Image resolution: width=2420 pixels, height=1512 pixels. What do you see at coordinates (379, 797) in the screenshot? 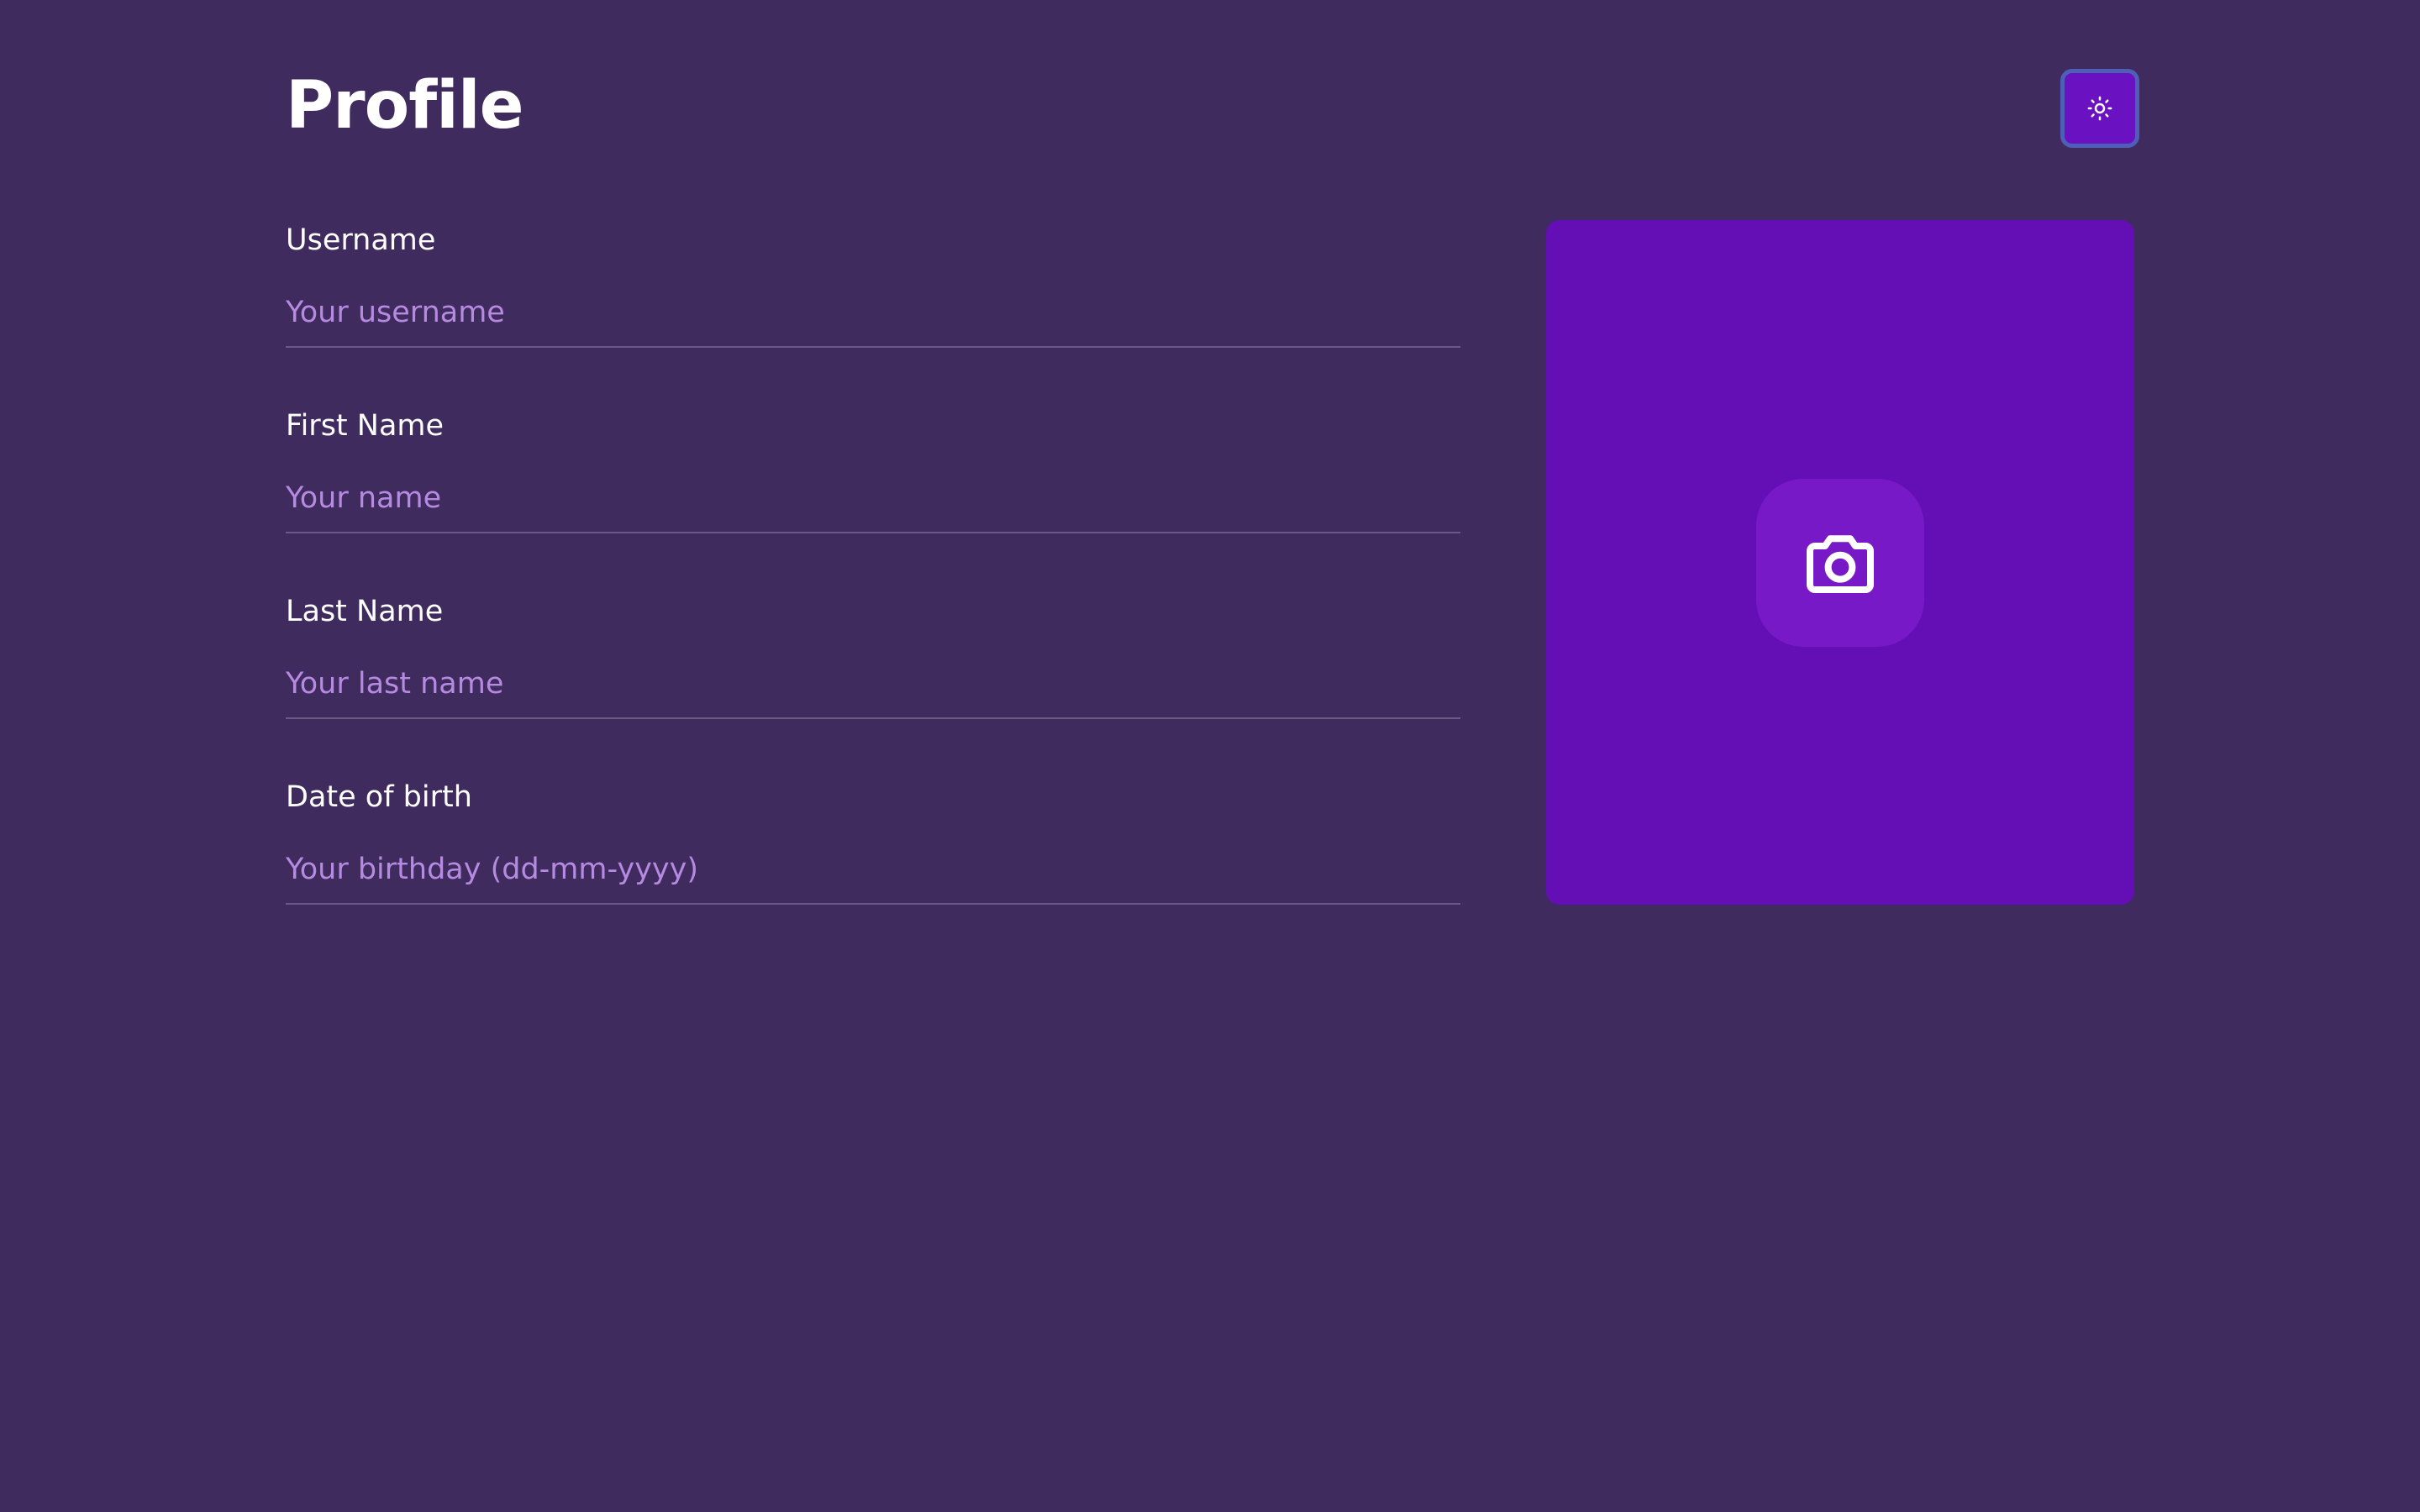
I see `date-of-birth-label: Date of birth` at bounding box center [379, 797].